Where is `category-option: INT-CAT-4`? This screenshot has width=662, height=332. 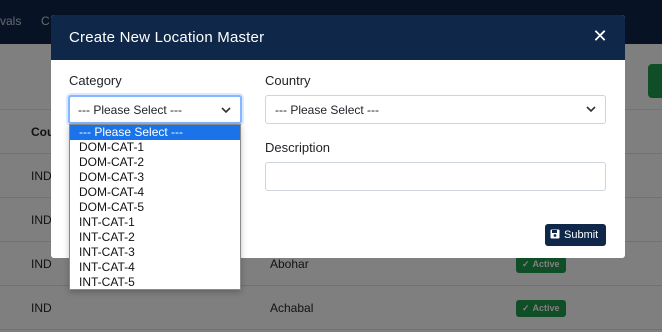
category-option: INT-CAT-4 is located at coordinates (155, 267).